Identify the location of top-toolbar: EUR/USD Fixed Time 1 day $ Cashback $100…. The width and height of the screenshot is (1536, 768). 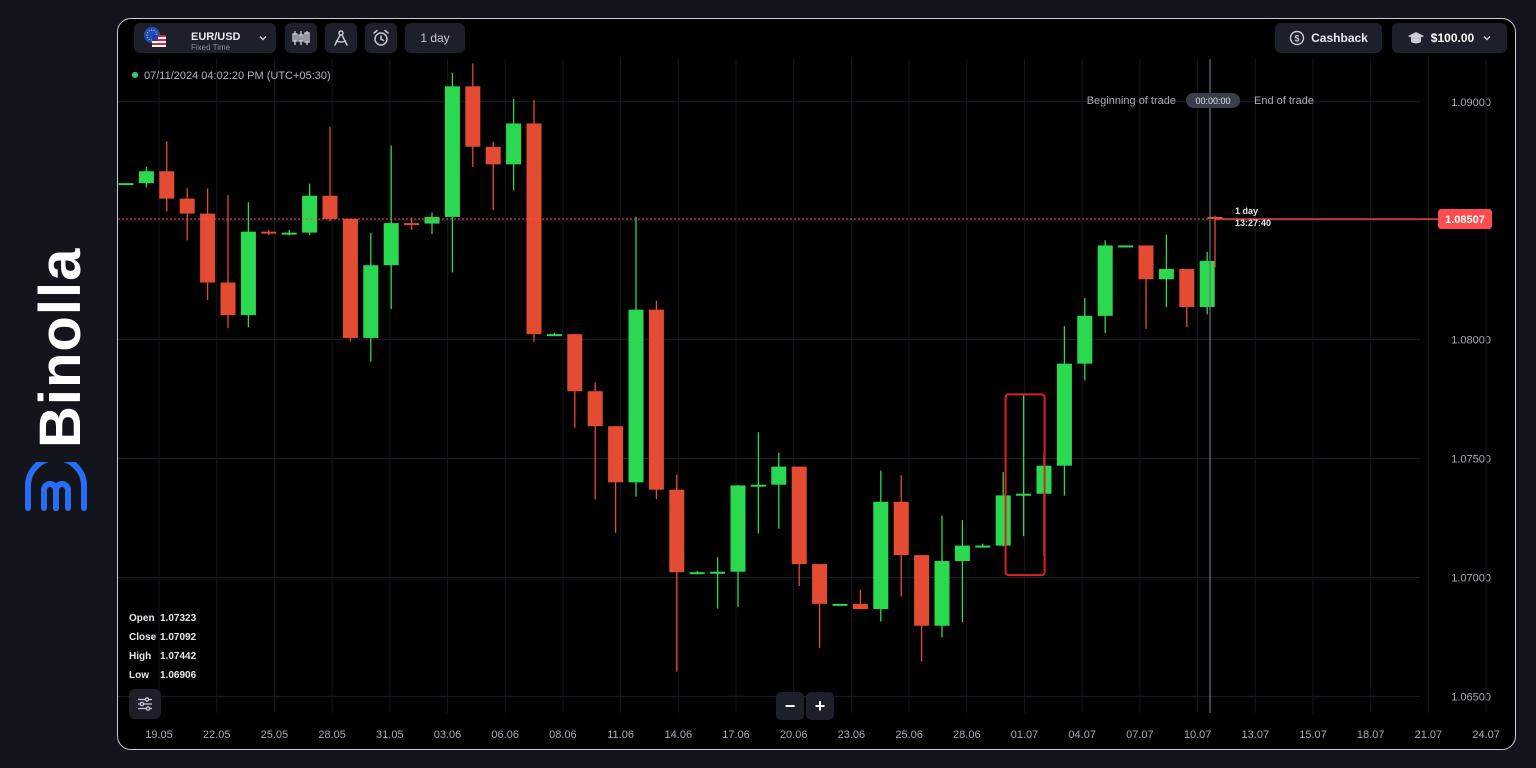
(816, 39).